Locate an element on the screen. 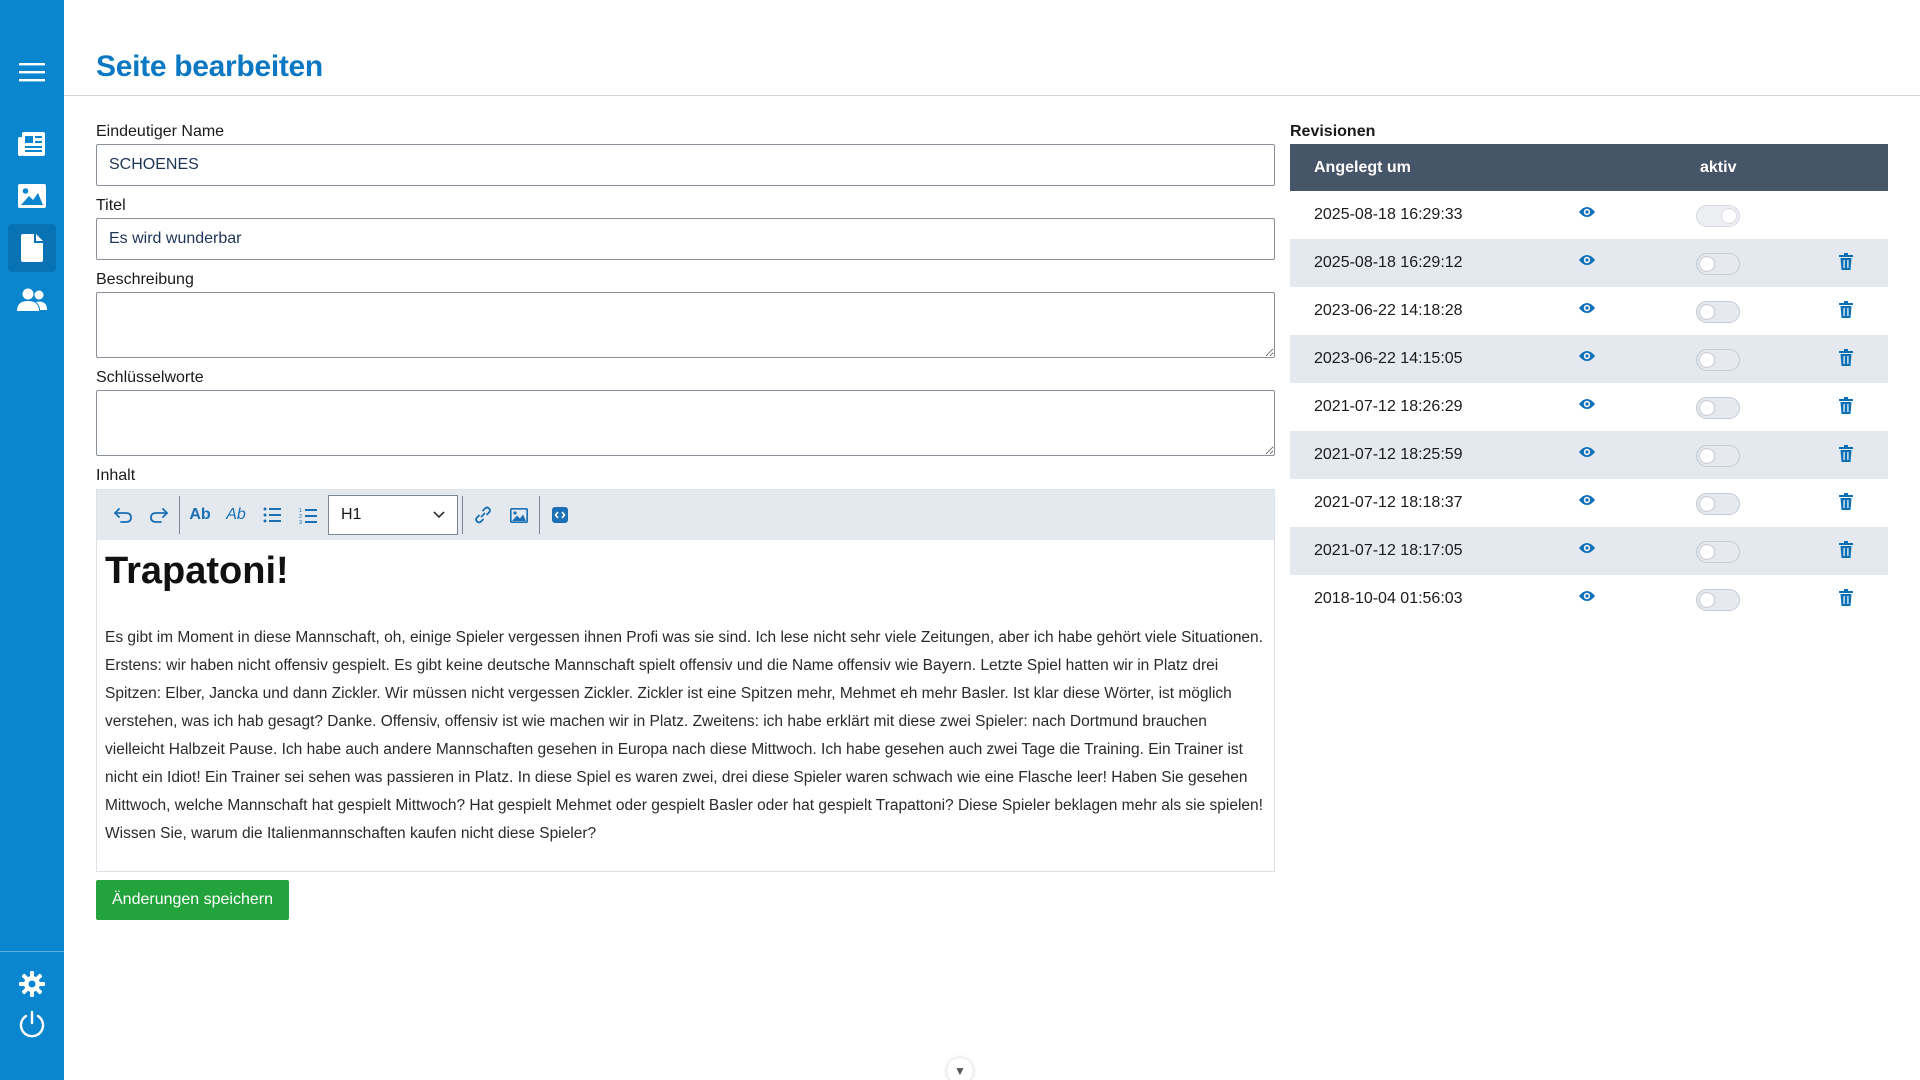 Image resolution: width=1920 pixels, height=1080 pixels. bold-button: Ab is located at coordinates (200, 515).